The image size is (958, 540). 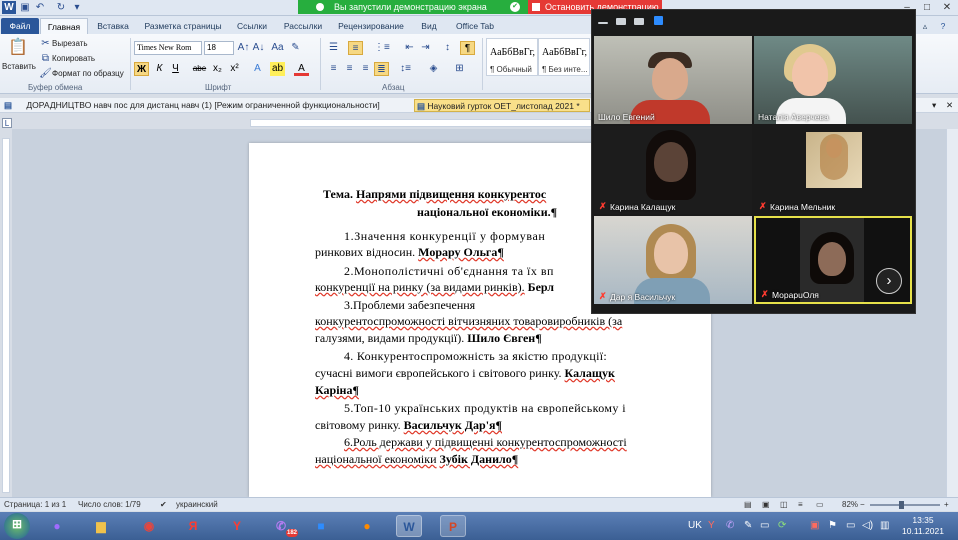 What do you see at coordinates (951, 105) in the screenshot?
I see `doctab-close-icon: ✕` at bounding box center [951, 105].